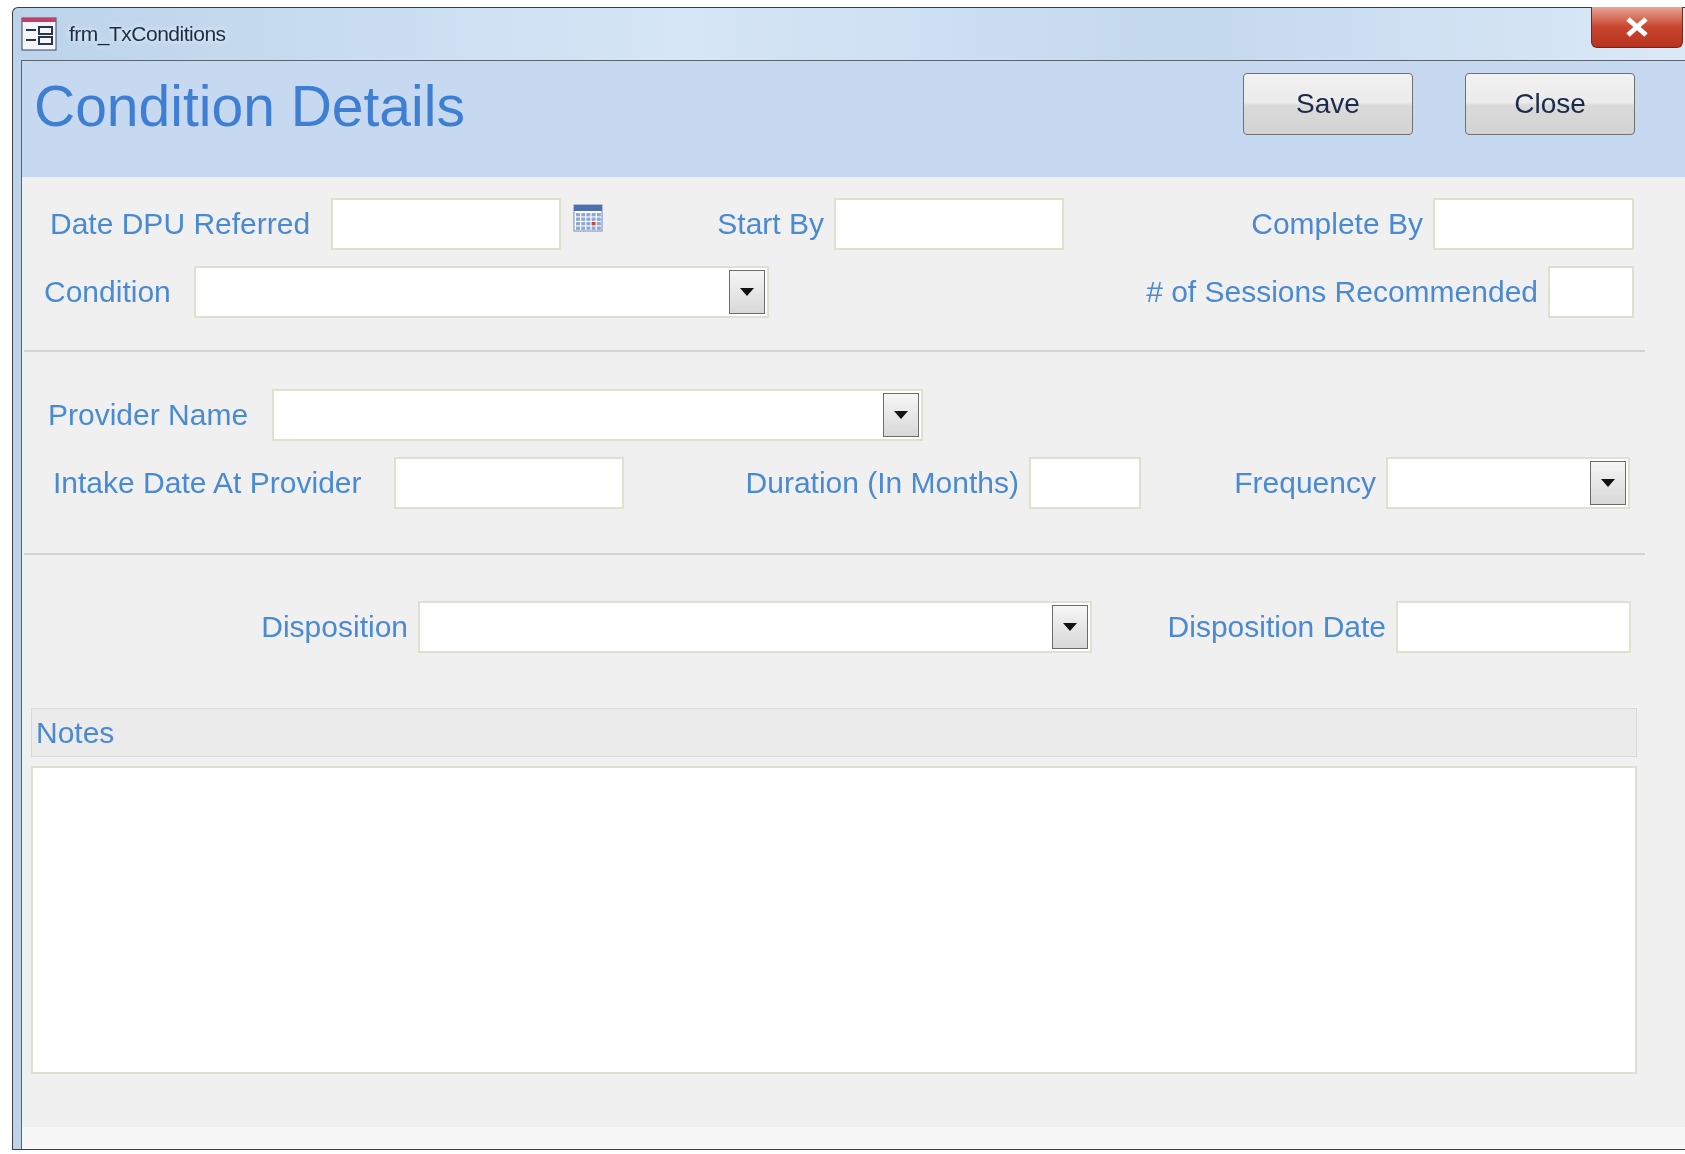 The width and height of the screenshot is (1685, 1154). I want to click on field-label: Disposition Date, so click(1276, 627).